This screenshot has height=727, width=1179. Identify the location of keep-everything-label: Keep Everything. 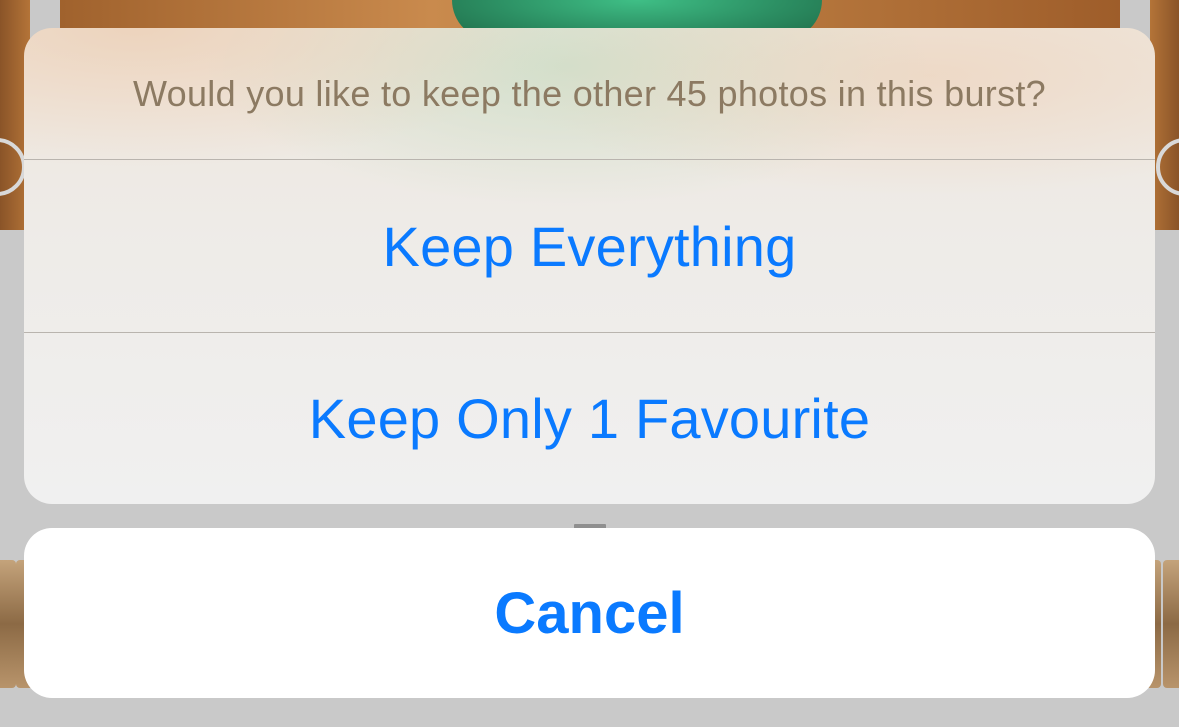
(589, 246).